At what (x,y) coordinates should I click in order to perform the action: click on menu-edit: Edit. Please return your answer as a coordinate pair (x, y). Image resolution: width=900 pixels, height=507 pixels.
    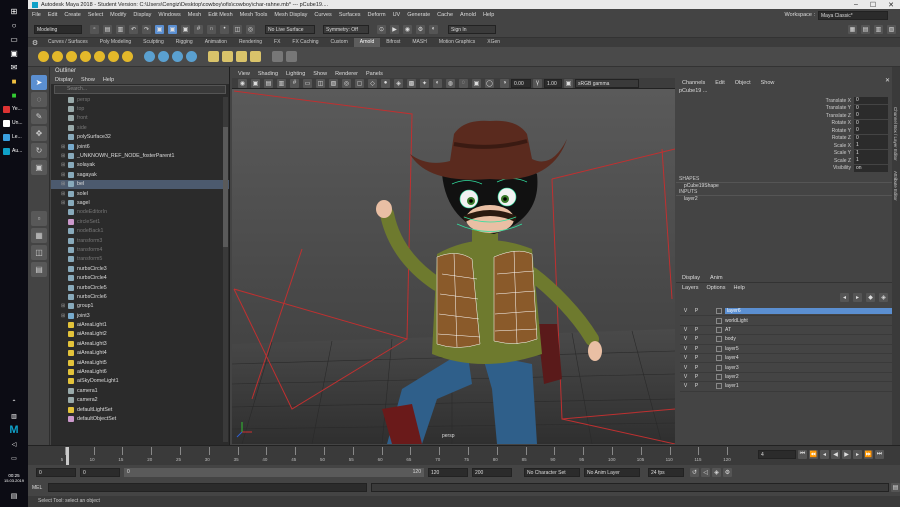
    Looking at the image, I should click on (52, 15).